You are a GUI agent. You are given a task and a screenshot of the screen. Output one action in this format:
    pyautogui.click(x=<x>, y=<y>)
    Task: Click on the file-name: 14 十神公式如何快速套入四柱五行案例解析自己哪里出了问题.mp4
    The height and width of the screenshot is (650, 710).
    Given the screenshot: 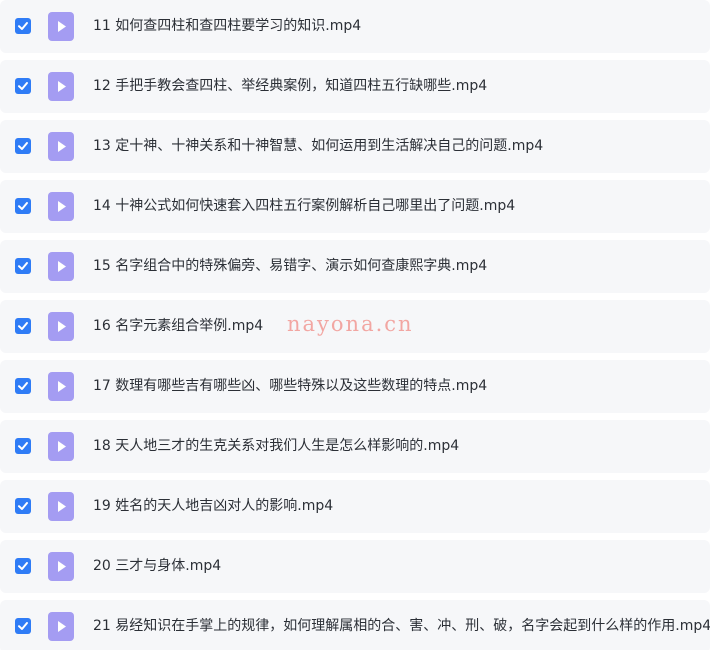 What is the action you would take?
    pyautogui.click(x=304, y=206)
    